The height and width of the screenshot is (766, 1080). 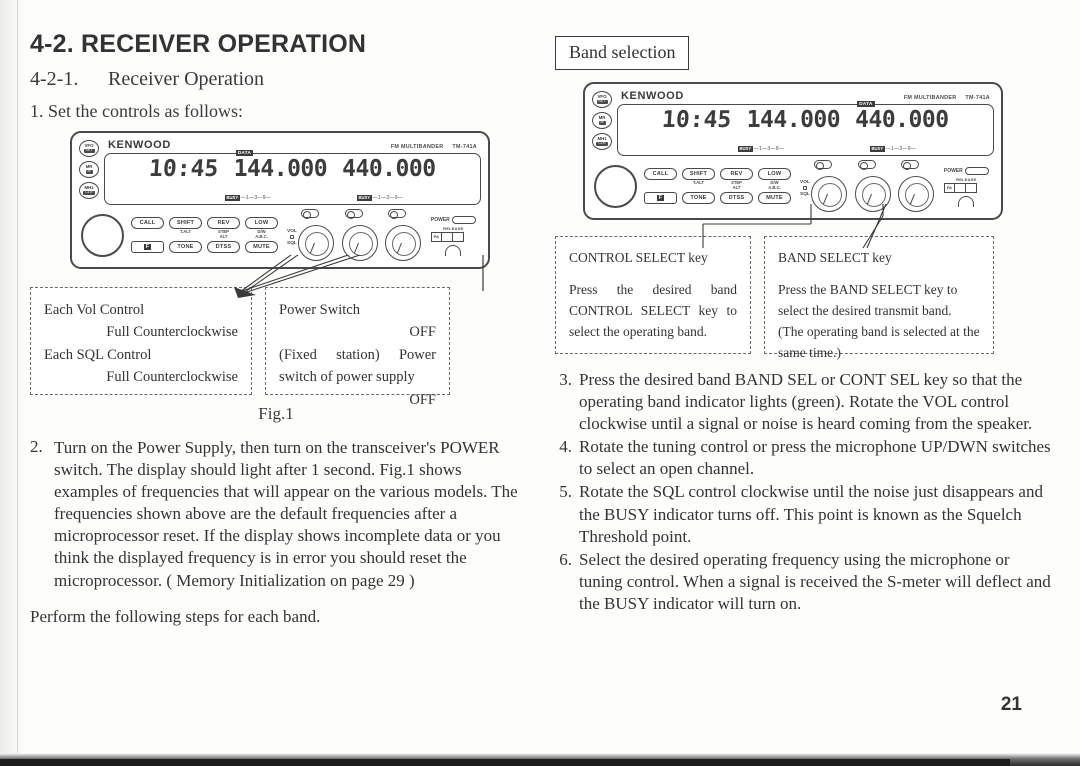 I want to click on mhz-clr-button-2: MHz CLR, so click(x=602, y=141).